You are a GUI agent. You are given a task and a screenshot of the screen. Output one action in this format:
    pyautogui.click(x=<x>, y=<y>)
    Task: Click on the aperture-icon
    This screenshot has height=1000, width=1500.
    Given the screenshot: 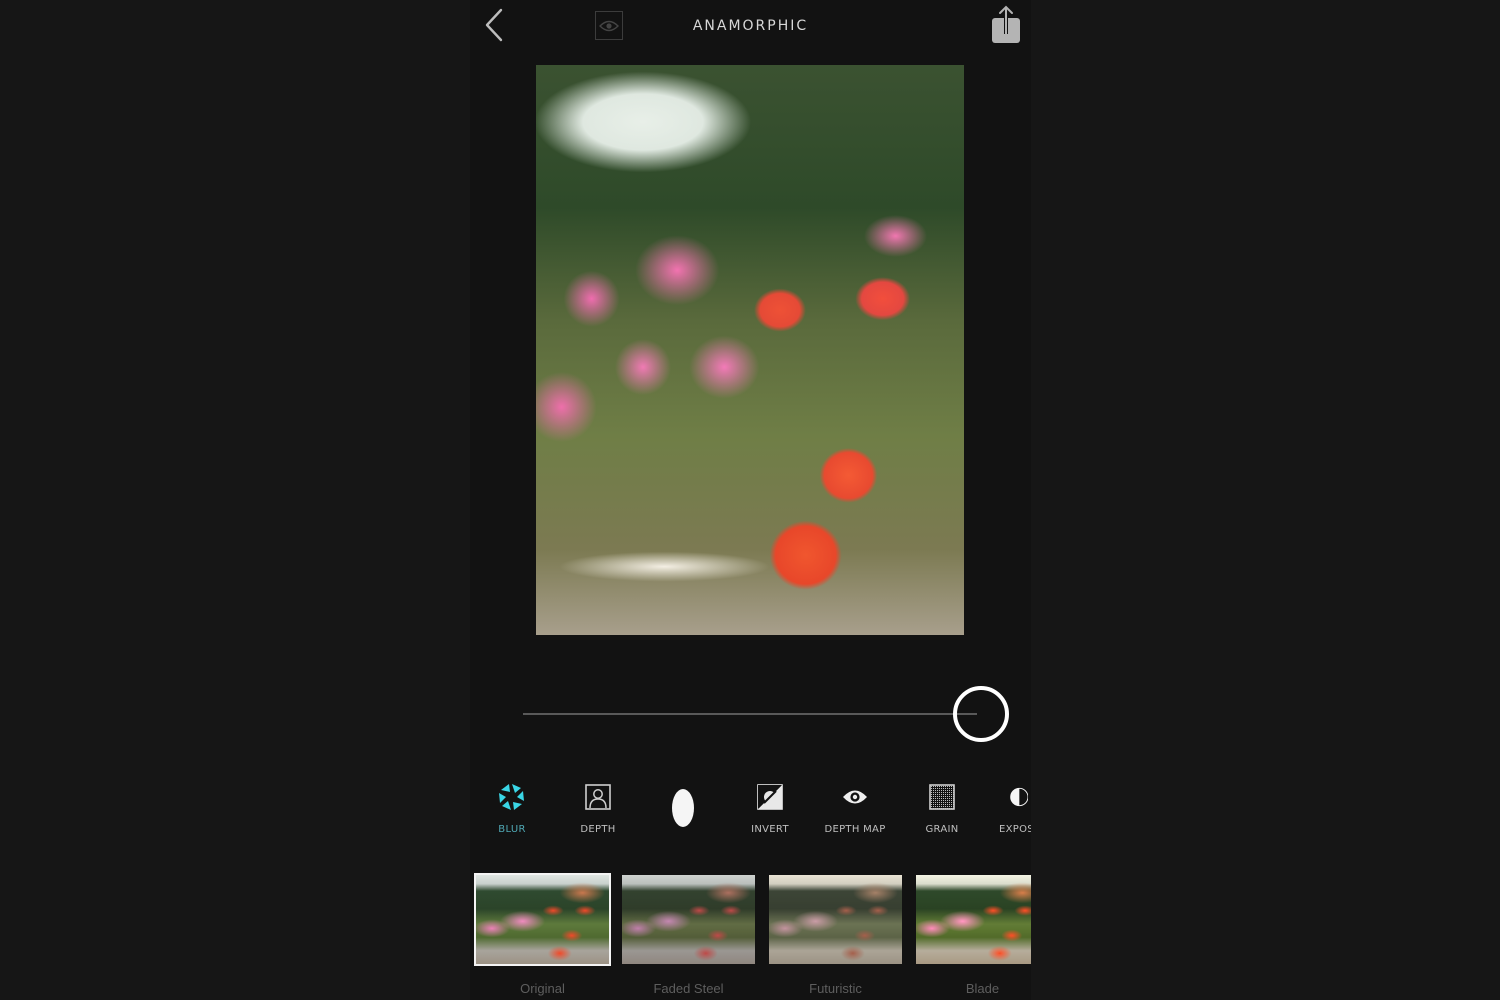 What is the action you would take?
    pyautogui.click(x=511, y=797)
    